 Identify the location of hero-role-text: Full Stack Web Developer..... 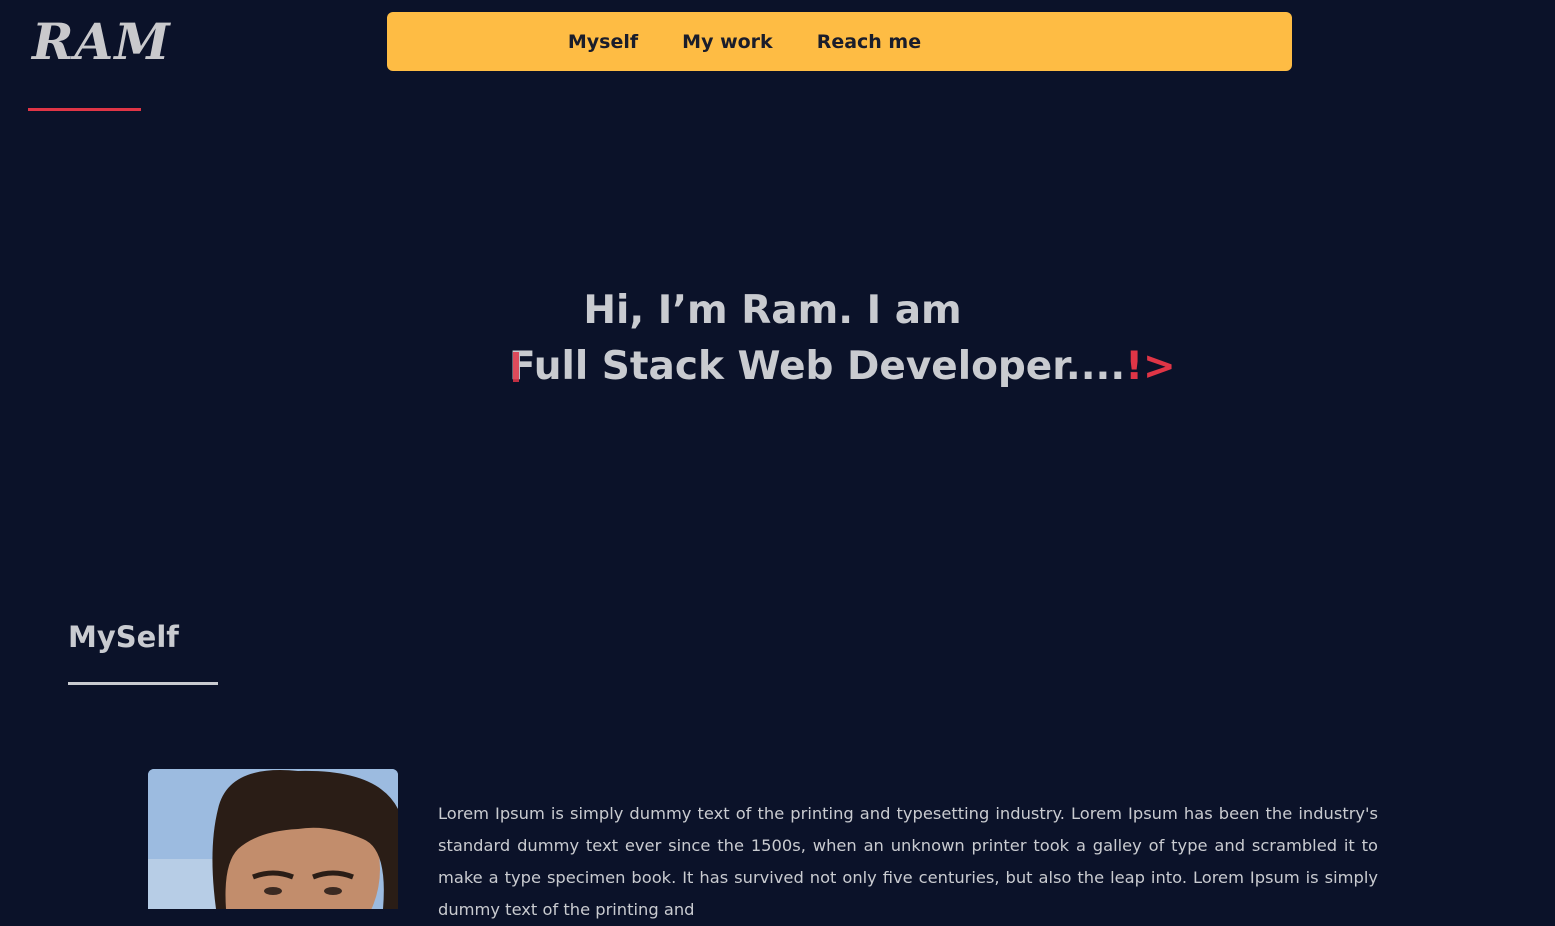
(817, 366).